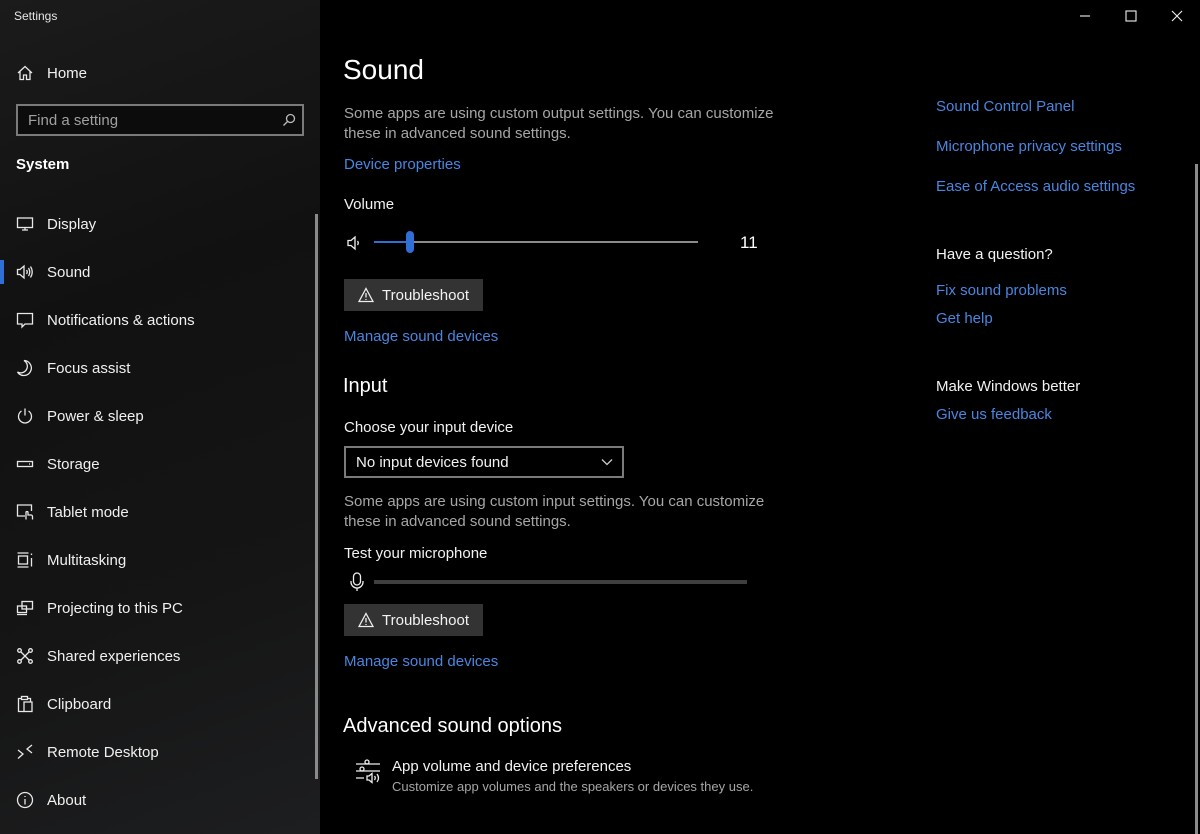 The height and width of the screenshot is (834, 1200). I want to click on projecting-icon, so click(25, 608).